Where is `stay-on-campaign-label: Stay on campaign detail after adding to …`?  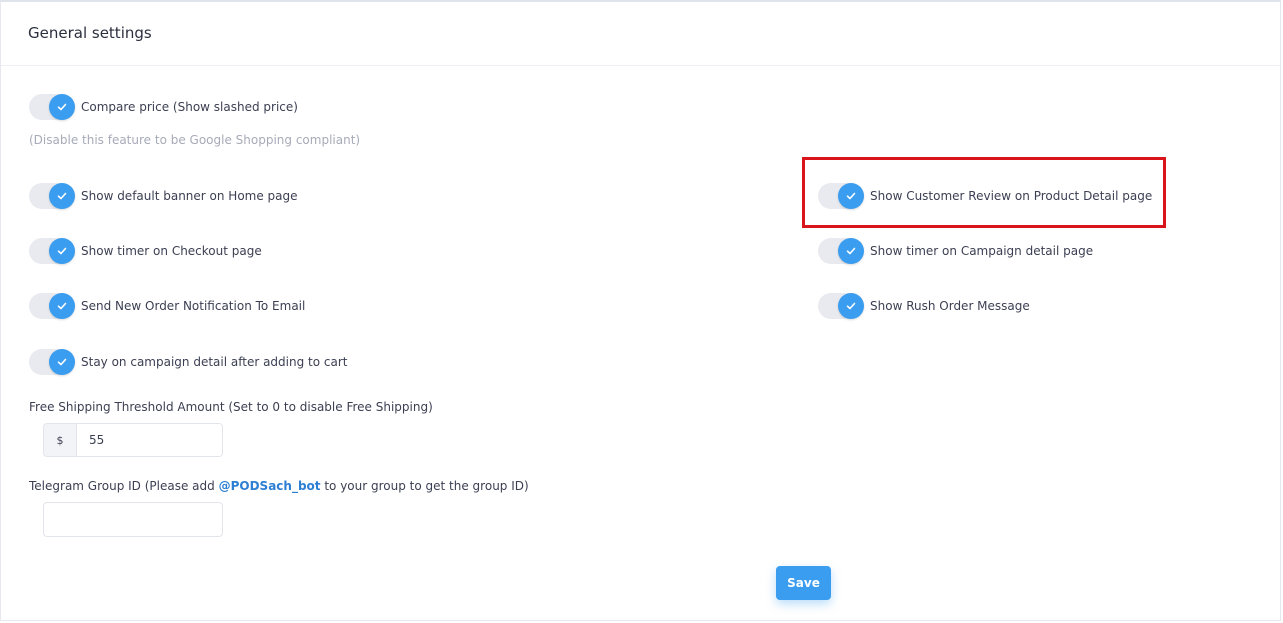 stay-on-campaign-label: Stay on campaign detail after adding to … is located at coordinates (214, 362).